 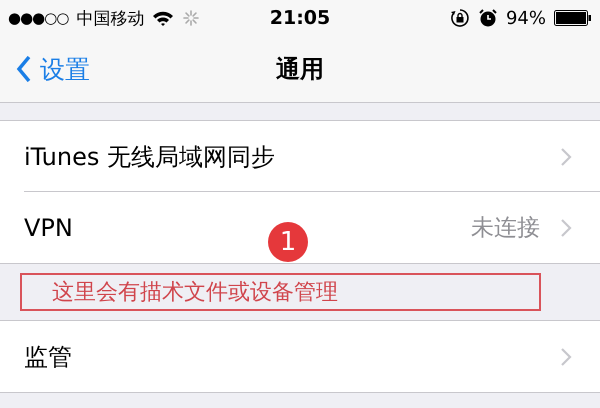 What do you see at coordinates (573, 18) in the screenshot?
I see `battery-icon` at bounding box center [573, 18].